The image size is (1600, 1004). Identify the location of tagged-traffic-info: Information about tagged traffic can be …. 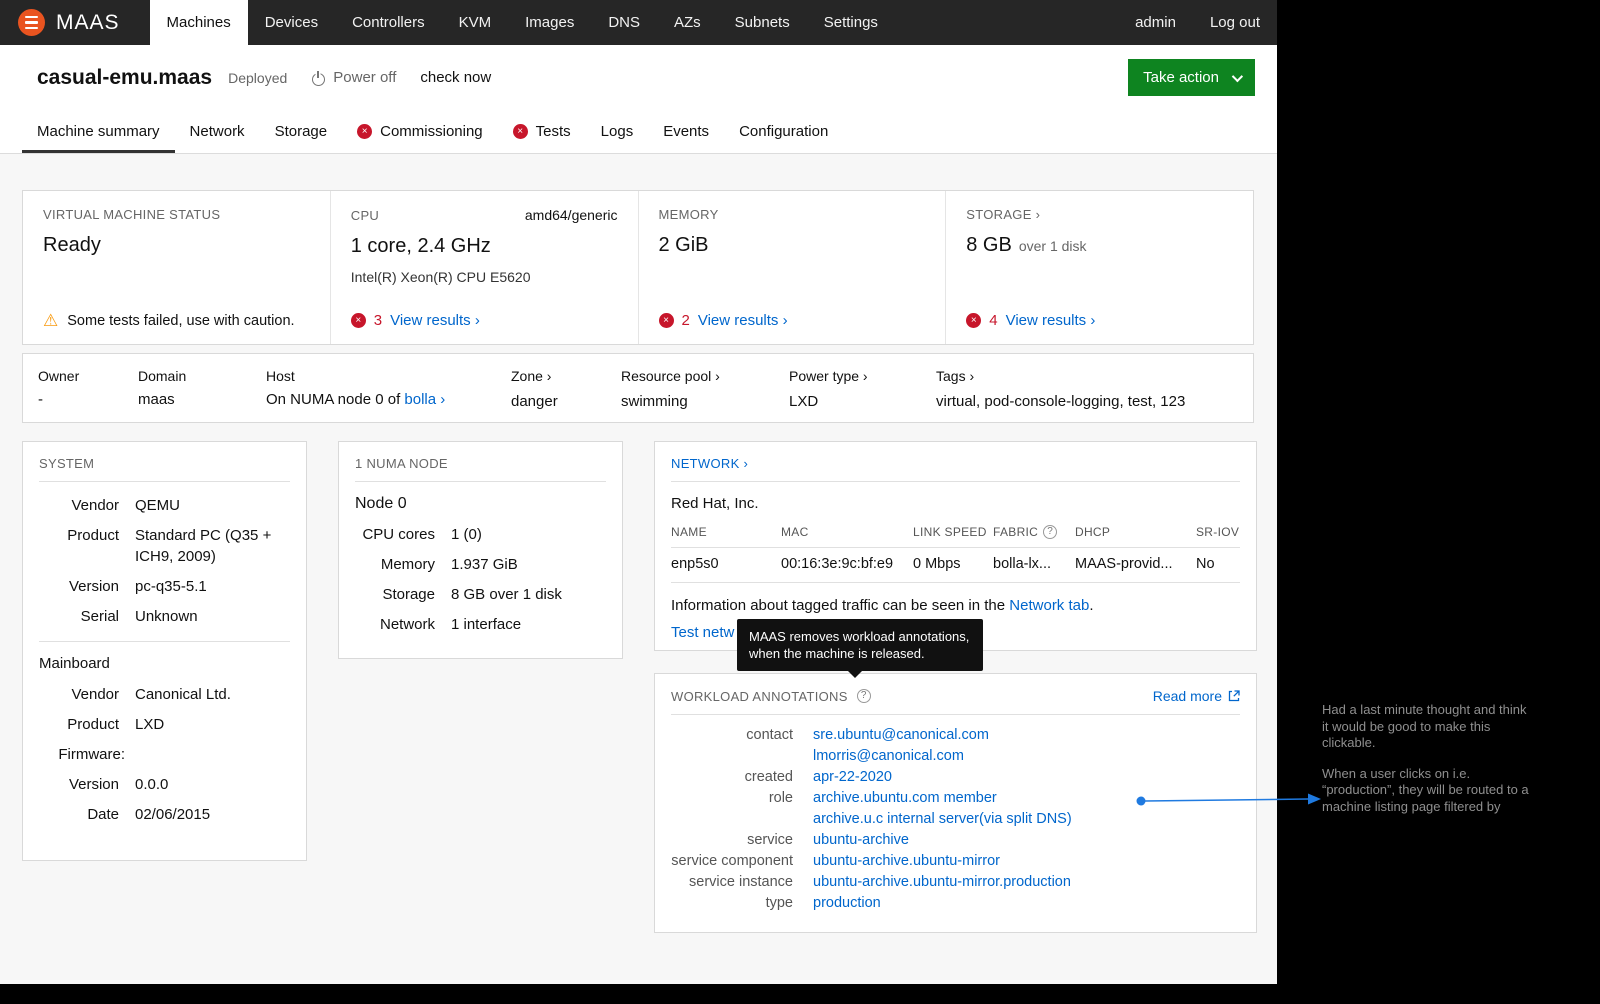
(882, 605).